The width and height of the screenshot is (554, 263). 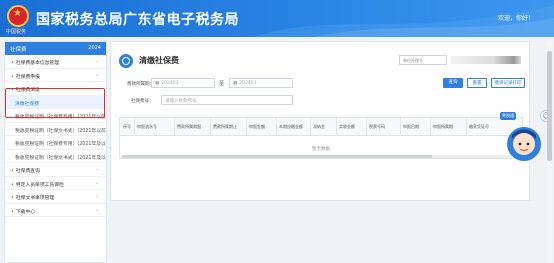 I want to click on collect-no-label: 社保费号：, so click(x=142, y=101).